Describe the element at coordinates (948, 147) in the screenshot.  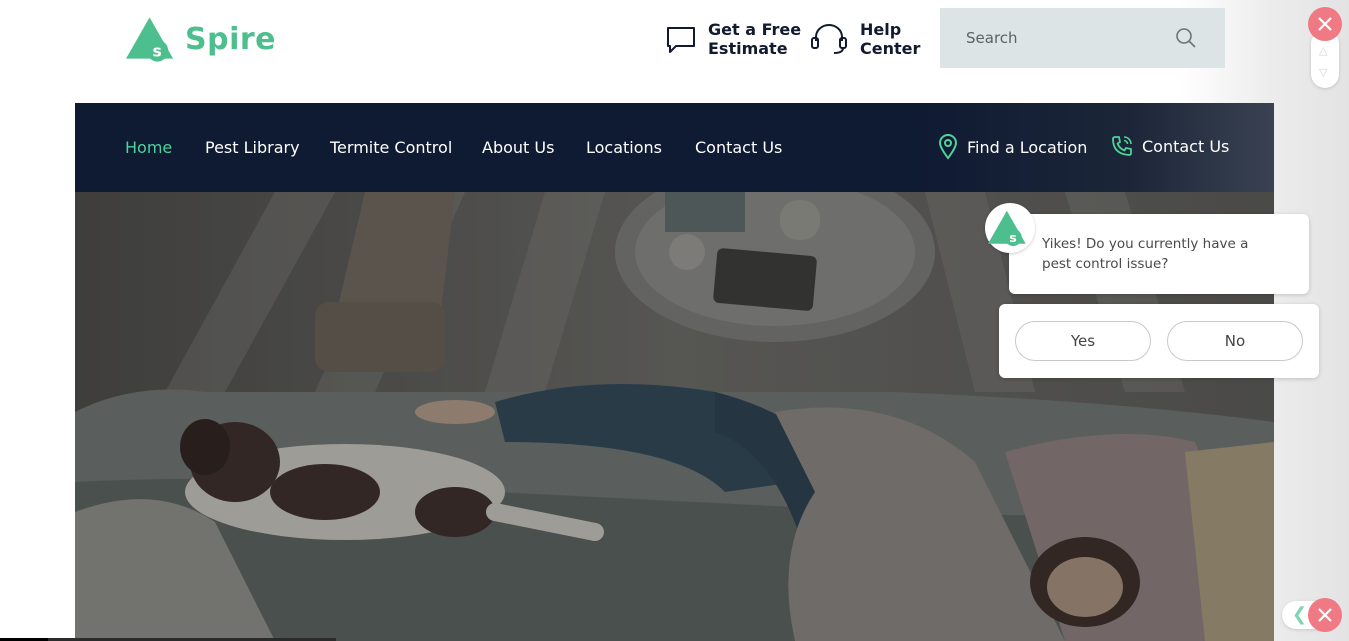
I see `map-pin-icon` at that location.